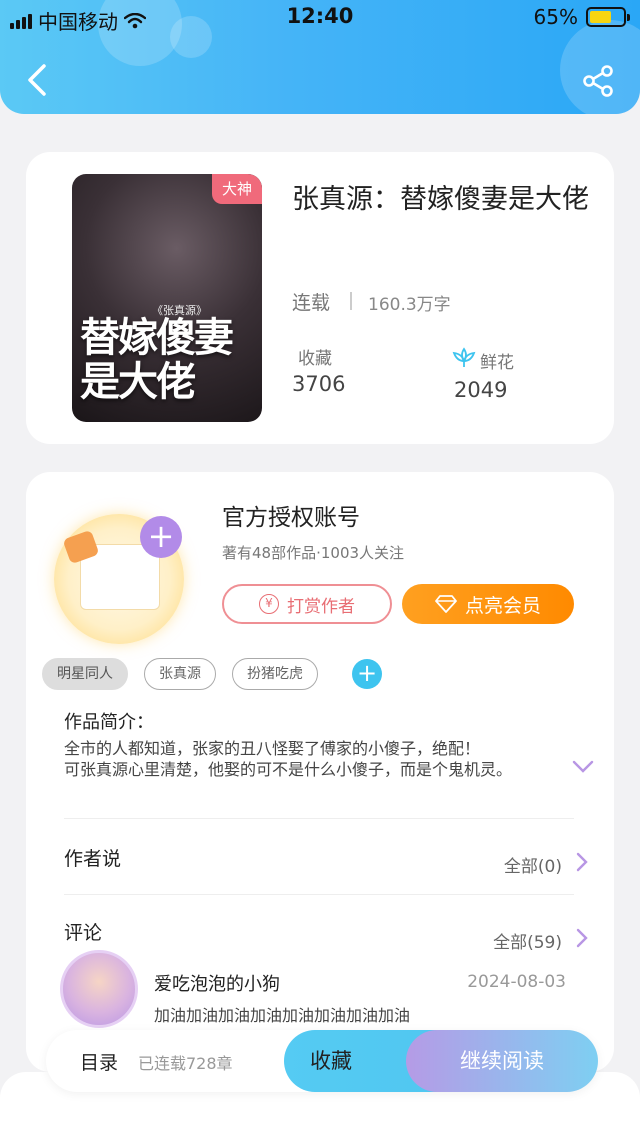 This screenshot has width=640, height=1138. What do you see at coordinates (497, 363) in the screenshot?
I see `flowers-label: 鲜花` at bounding box center [497, 363].